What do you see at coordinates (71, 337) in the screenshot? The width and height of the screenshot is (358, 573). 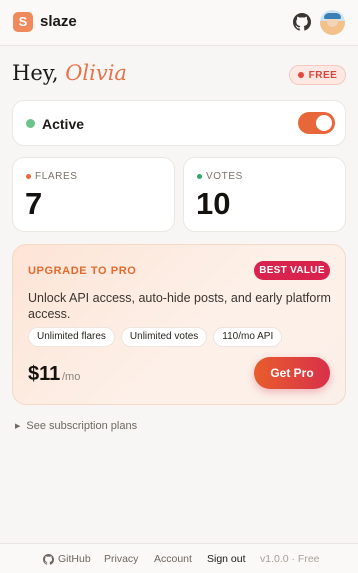 I see `feature-chip: Unlimited flares` at bounding box center [71, 337].